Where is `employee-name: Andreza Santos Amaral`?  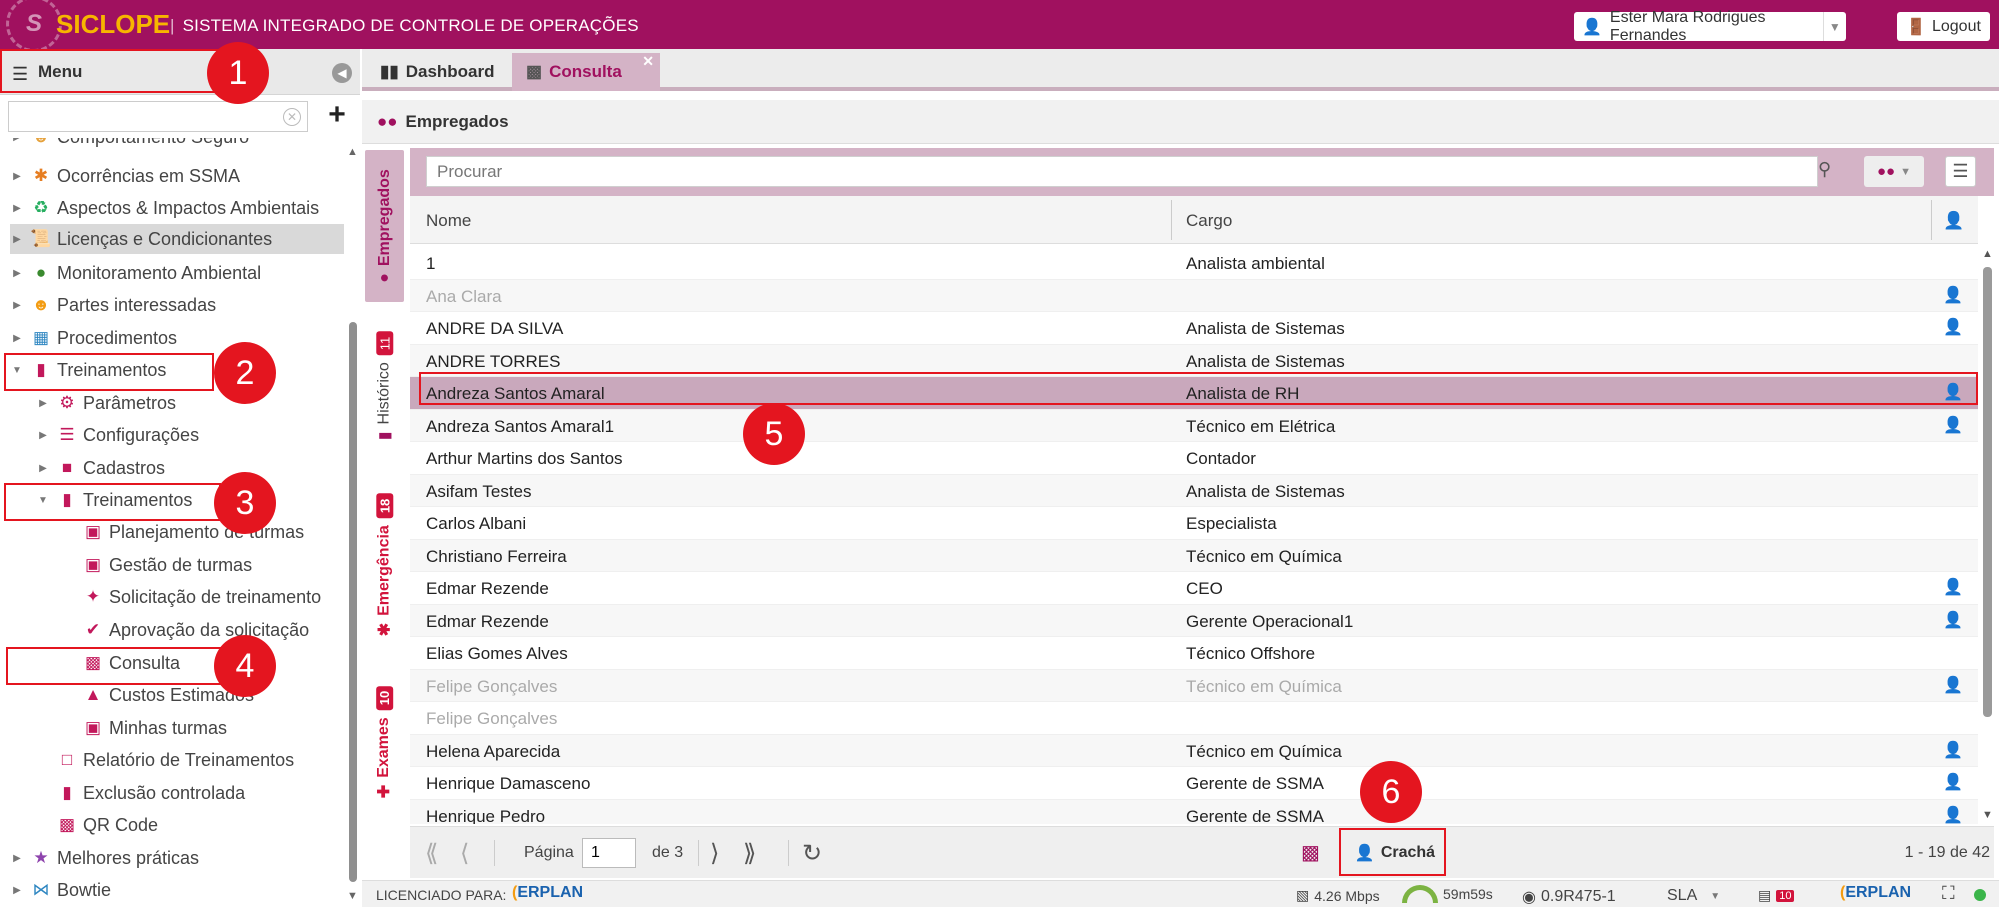 employee-name: Andreza Santos Amaral is located at coordinates (515, 393).